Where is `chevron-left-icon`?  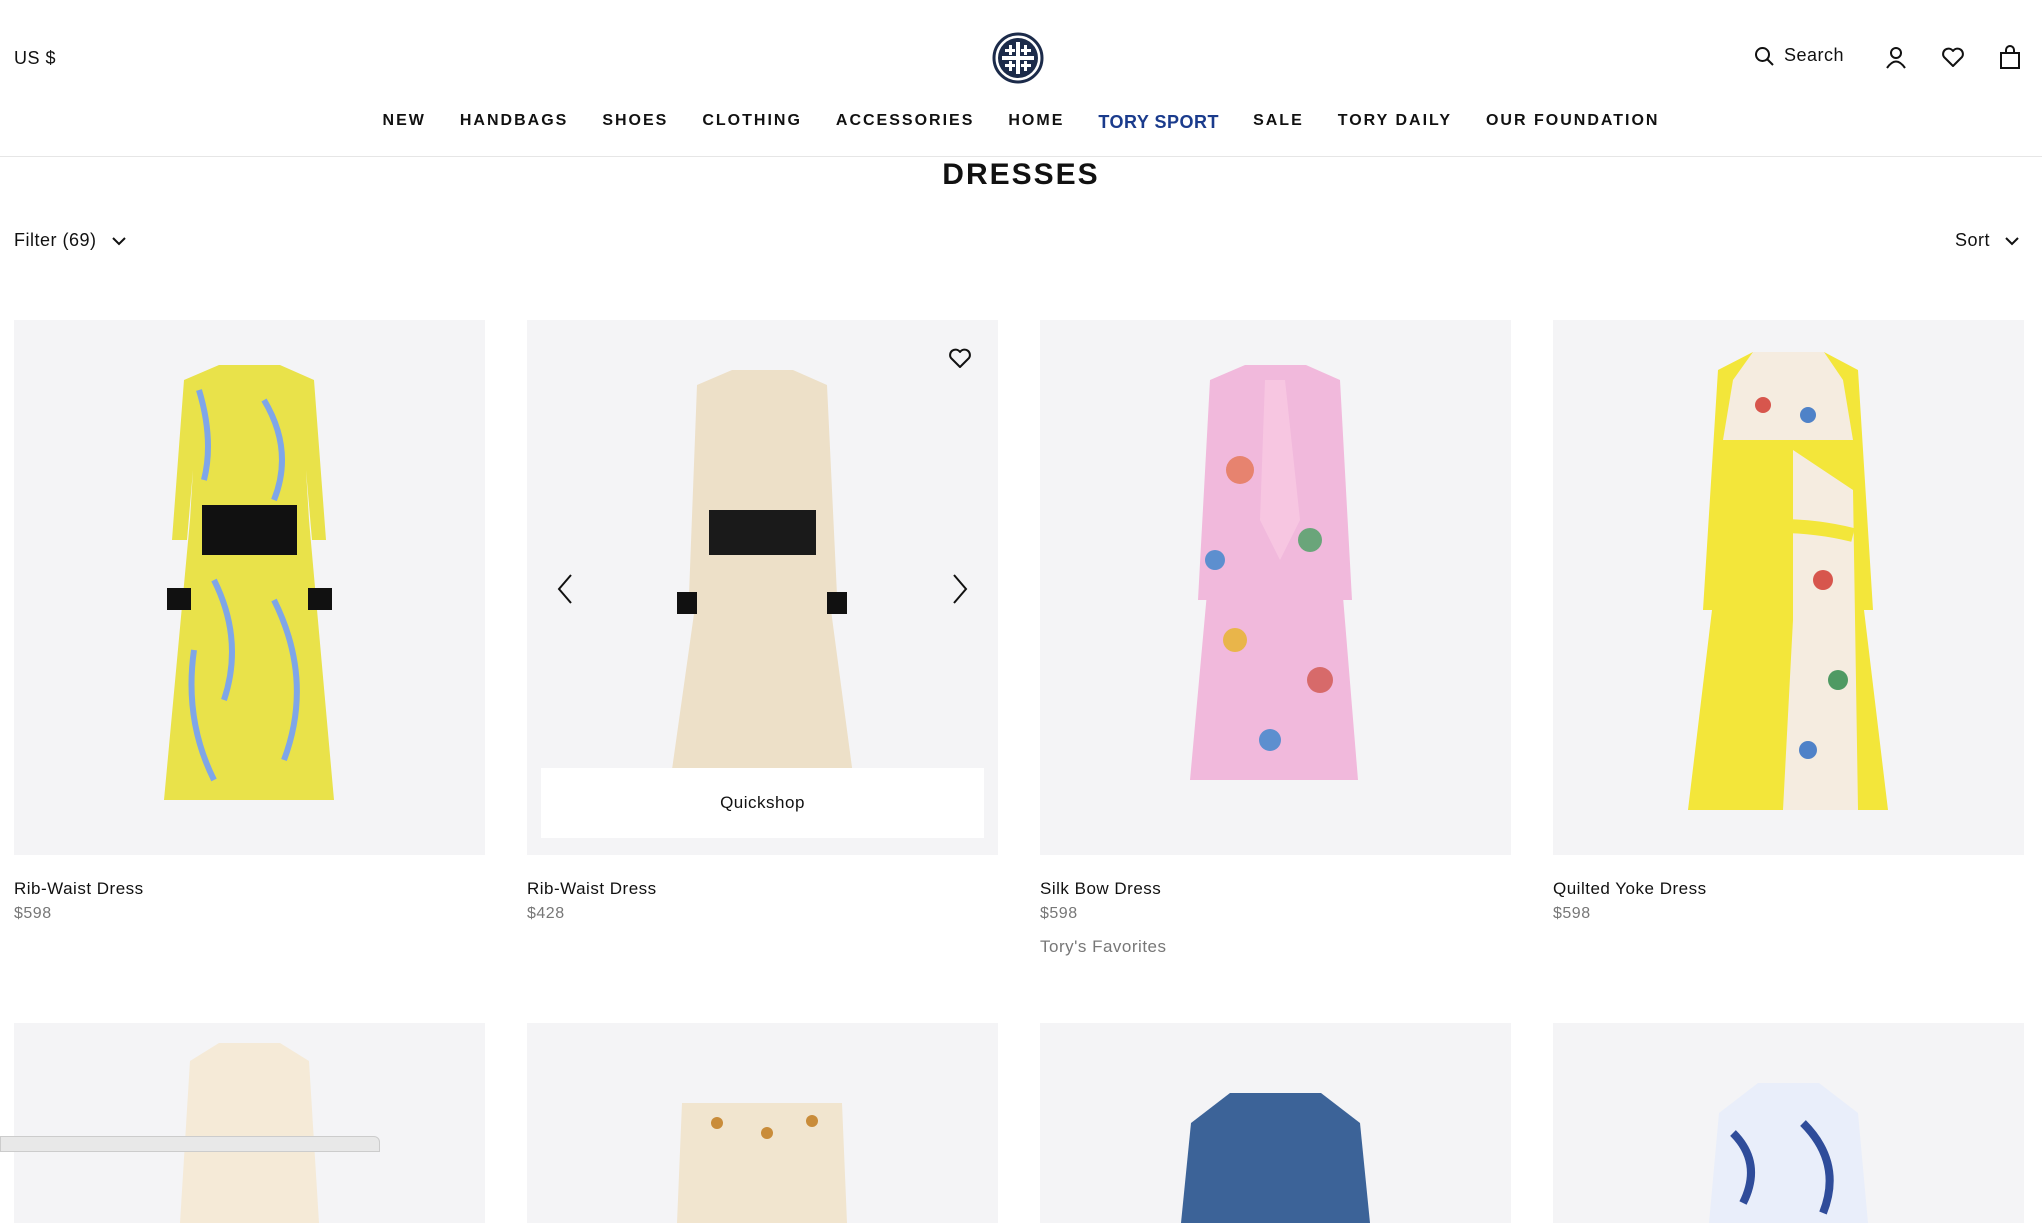
chevron-left-icon is located at coordinates (565, 589).